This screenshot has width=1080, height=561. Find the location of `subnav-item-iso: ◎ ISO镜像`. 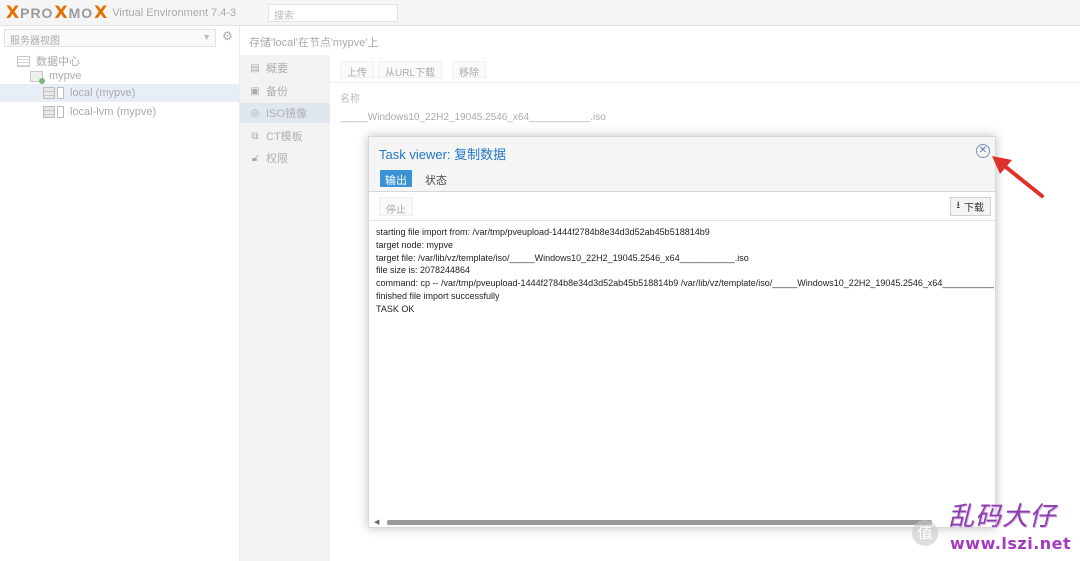

subnav-item-iso: ◎ ISO镜像 is located at coordinates (285, 113).